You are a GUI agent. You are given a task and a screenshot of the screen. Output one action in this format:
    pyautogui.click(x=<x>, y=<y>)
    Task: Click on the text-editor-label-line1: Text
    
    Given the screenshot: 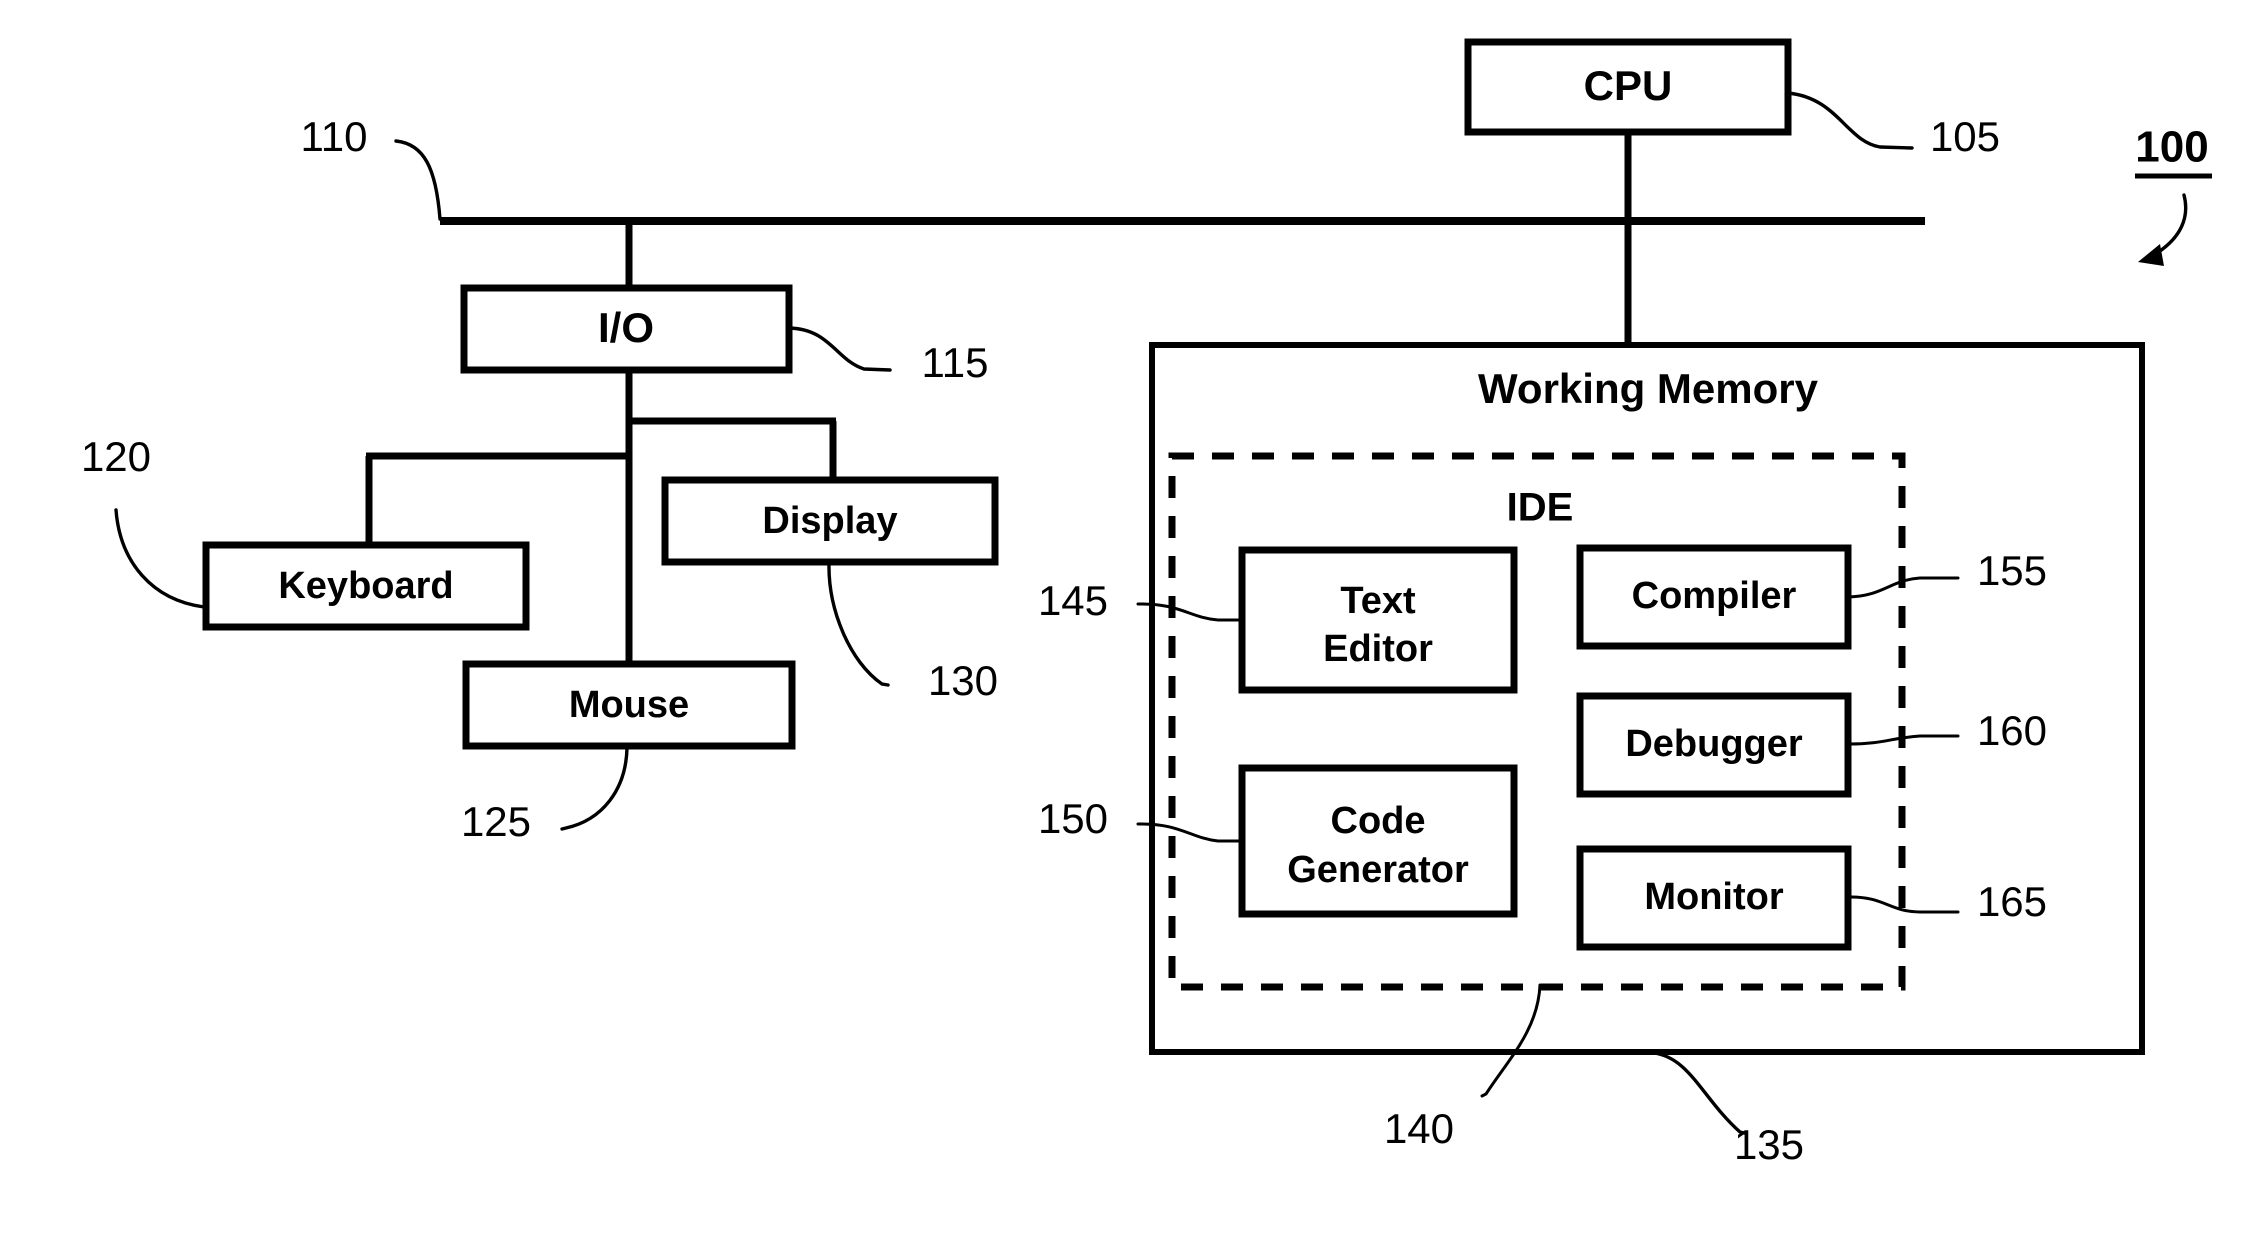 What is the action you would take?
    pyautogui.click(x=1378, y=601)
    